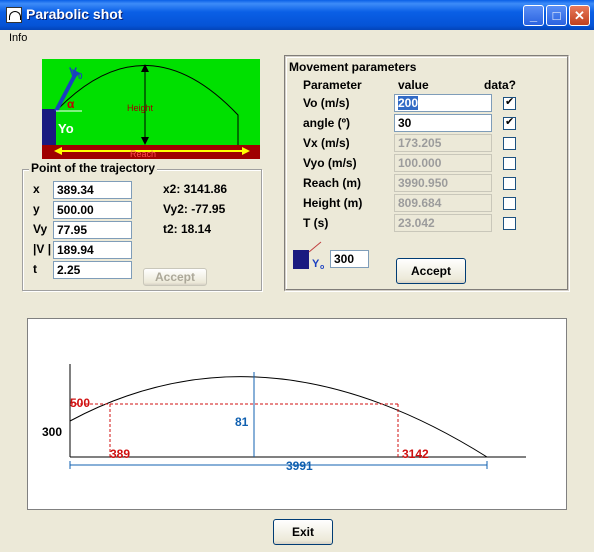  What do you see at coordinates (93, 168) in the screenshot?
I see `point-group-title: Point of the trajectory` at bounding box center [93, 168].